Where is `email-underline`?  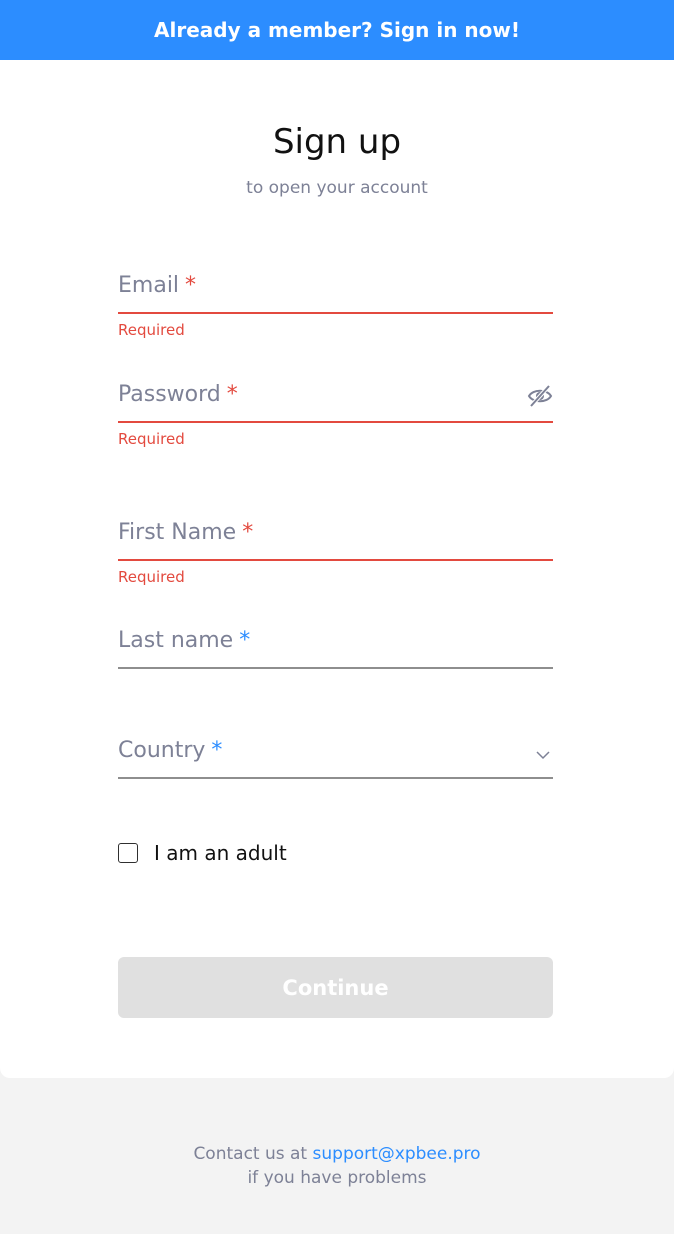 email-underline is located at coordinates (335, 313).